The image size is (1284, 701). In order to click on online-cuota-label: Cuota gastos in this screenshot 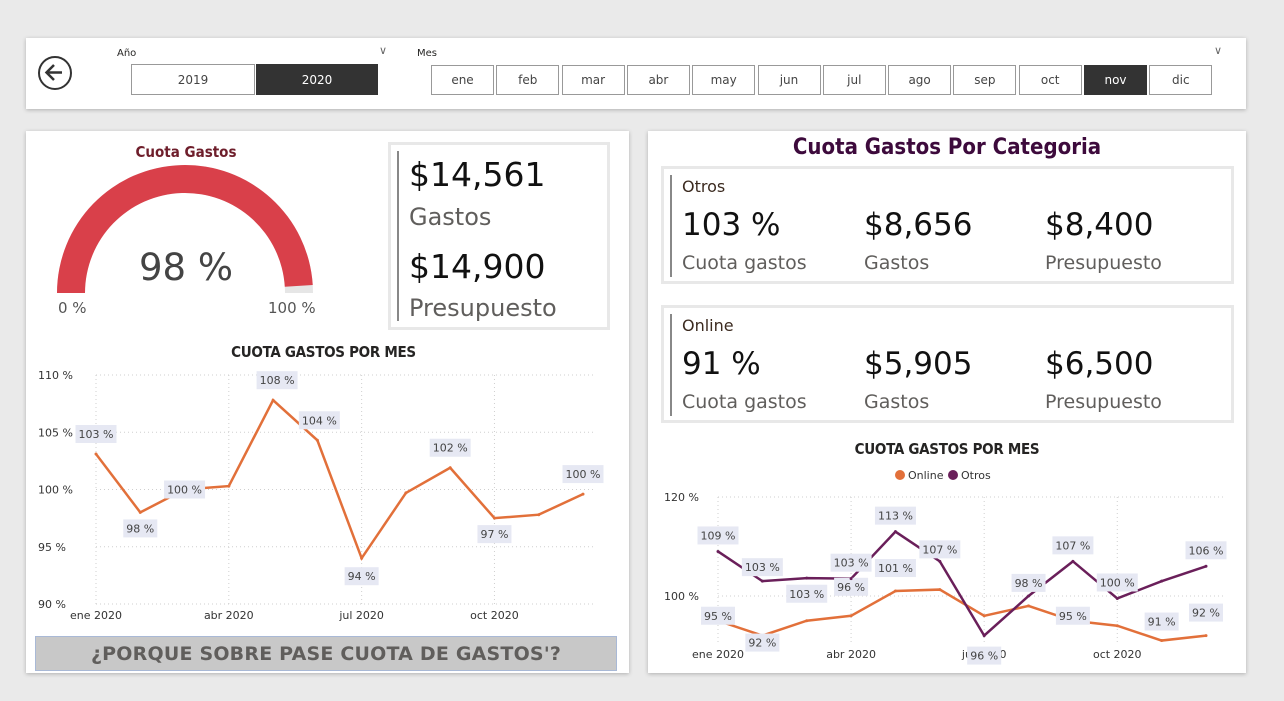, I will do `click(744, 402)`.